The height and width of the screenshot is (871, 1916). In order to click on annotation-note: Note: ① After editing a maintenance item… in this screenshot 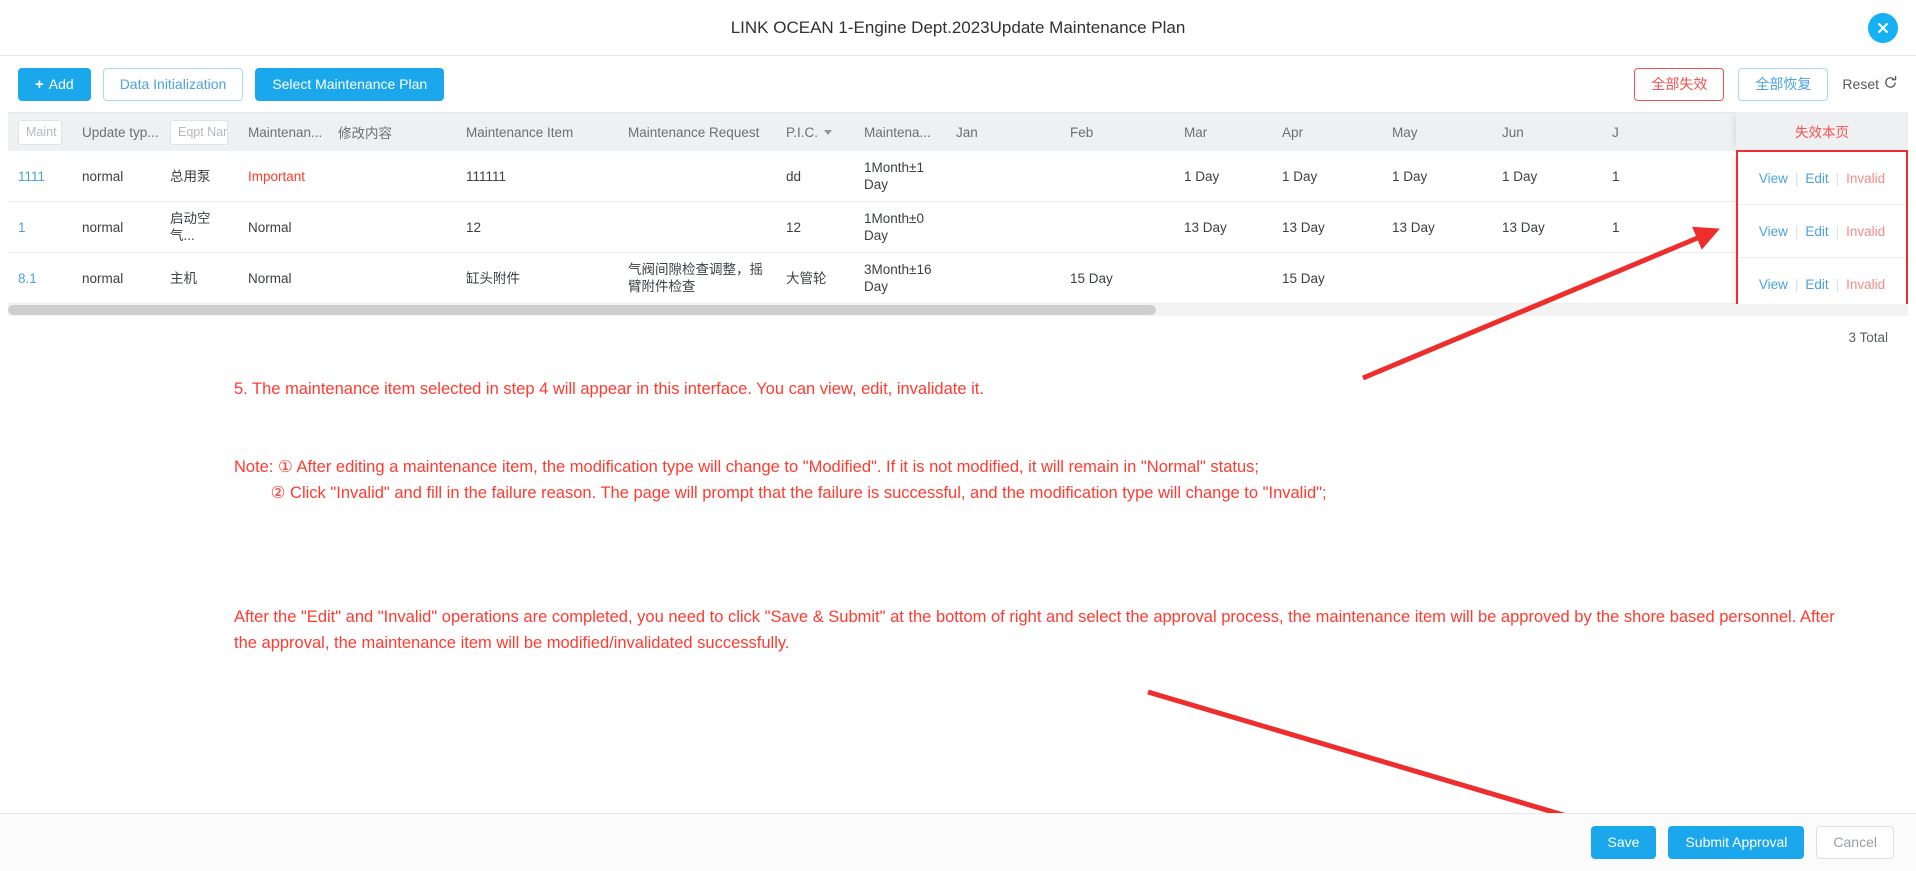, I will do `click(780, 480)`.